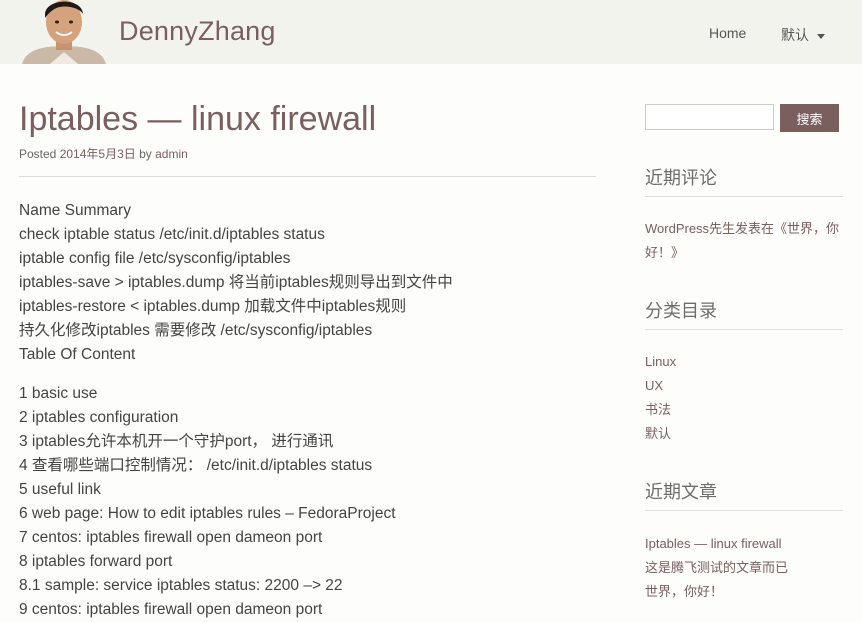 The width and height of the screenshot is (862, 622). What do you see at coordinates (314, 490) in the screenshot?
I see `toc-item: 5 useful link` at bounding box center [314, 490].